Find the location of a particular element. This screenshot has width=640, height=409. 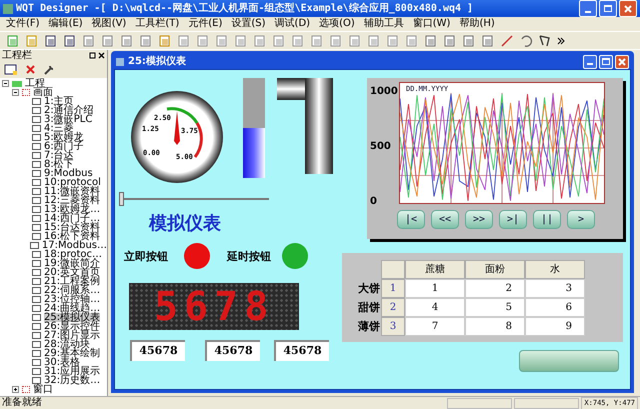

menu-item: 视图(V) is located at coordinates (109, 24).